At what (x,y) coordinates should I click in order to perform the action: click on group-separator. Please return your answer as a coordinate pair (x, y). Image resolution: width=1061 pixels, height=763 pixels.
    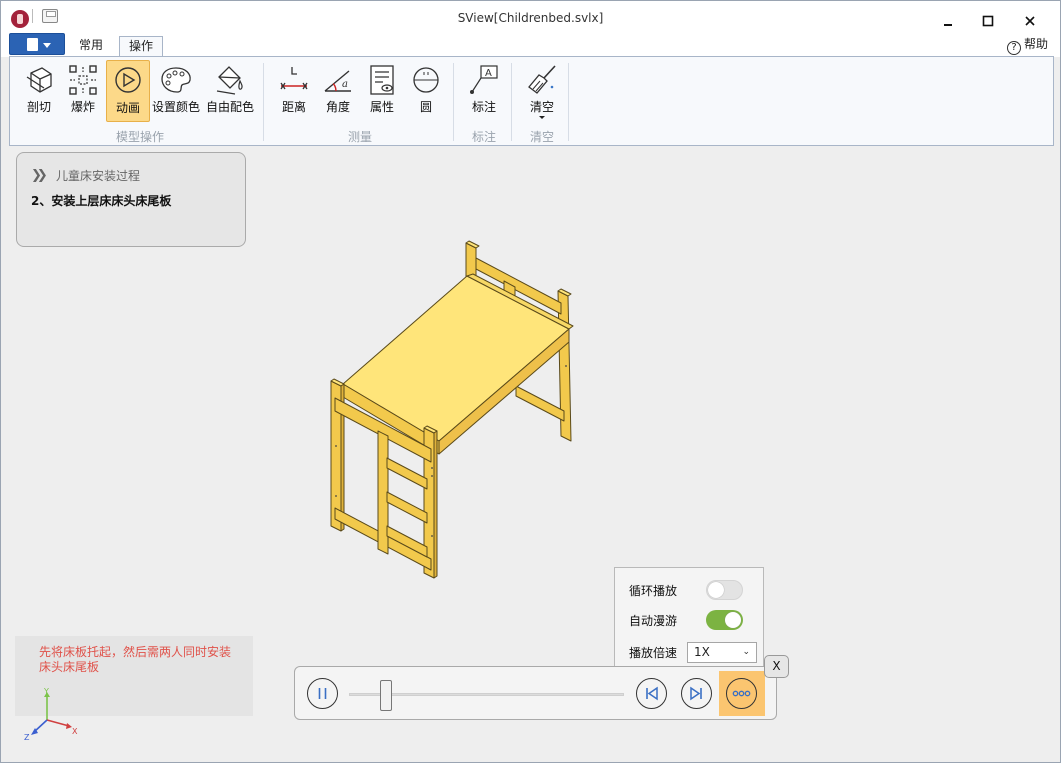
    Looking at the image, I should click on (568, 102).